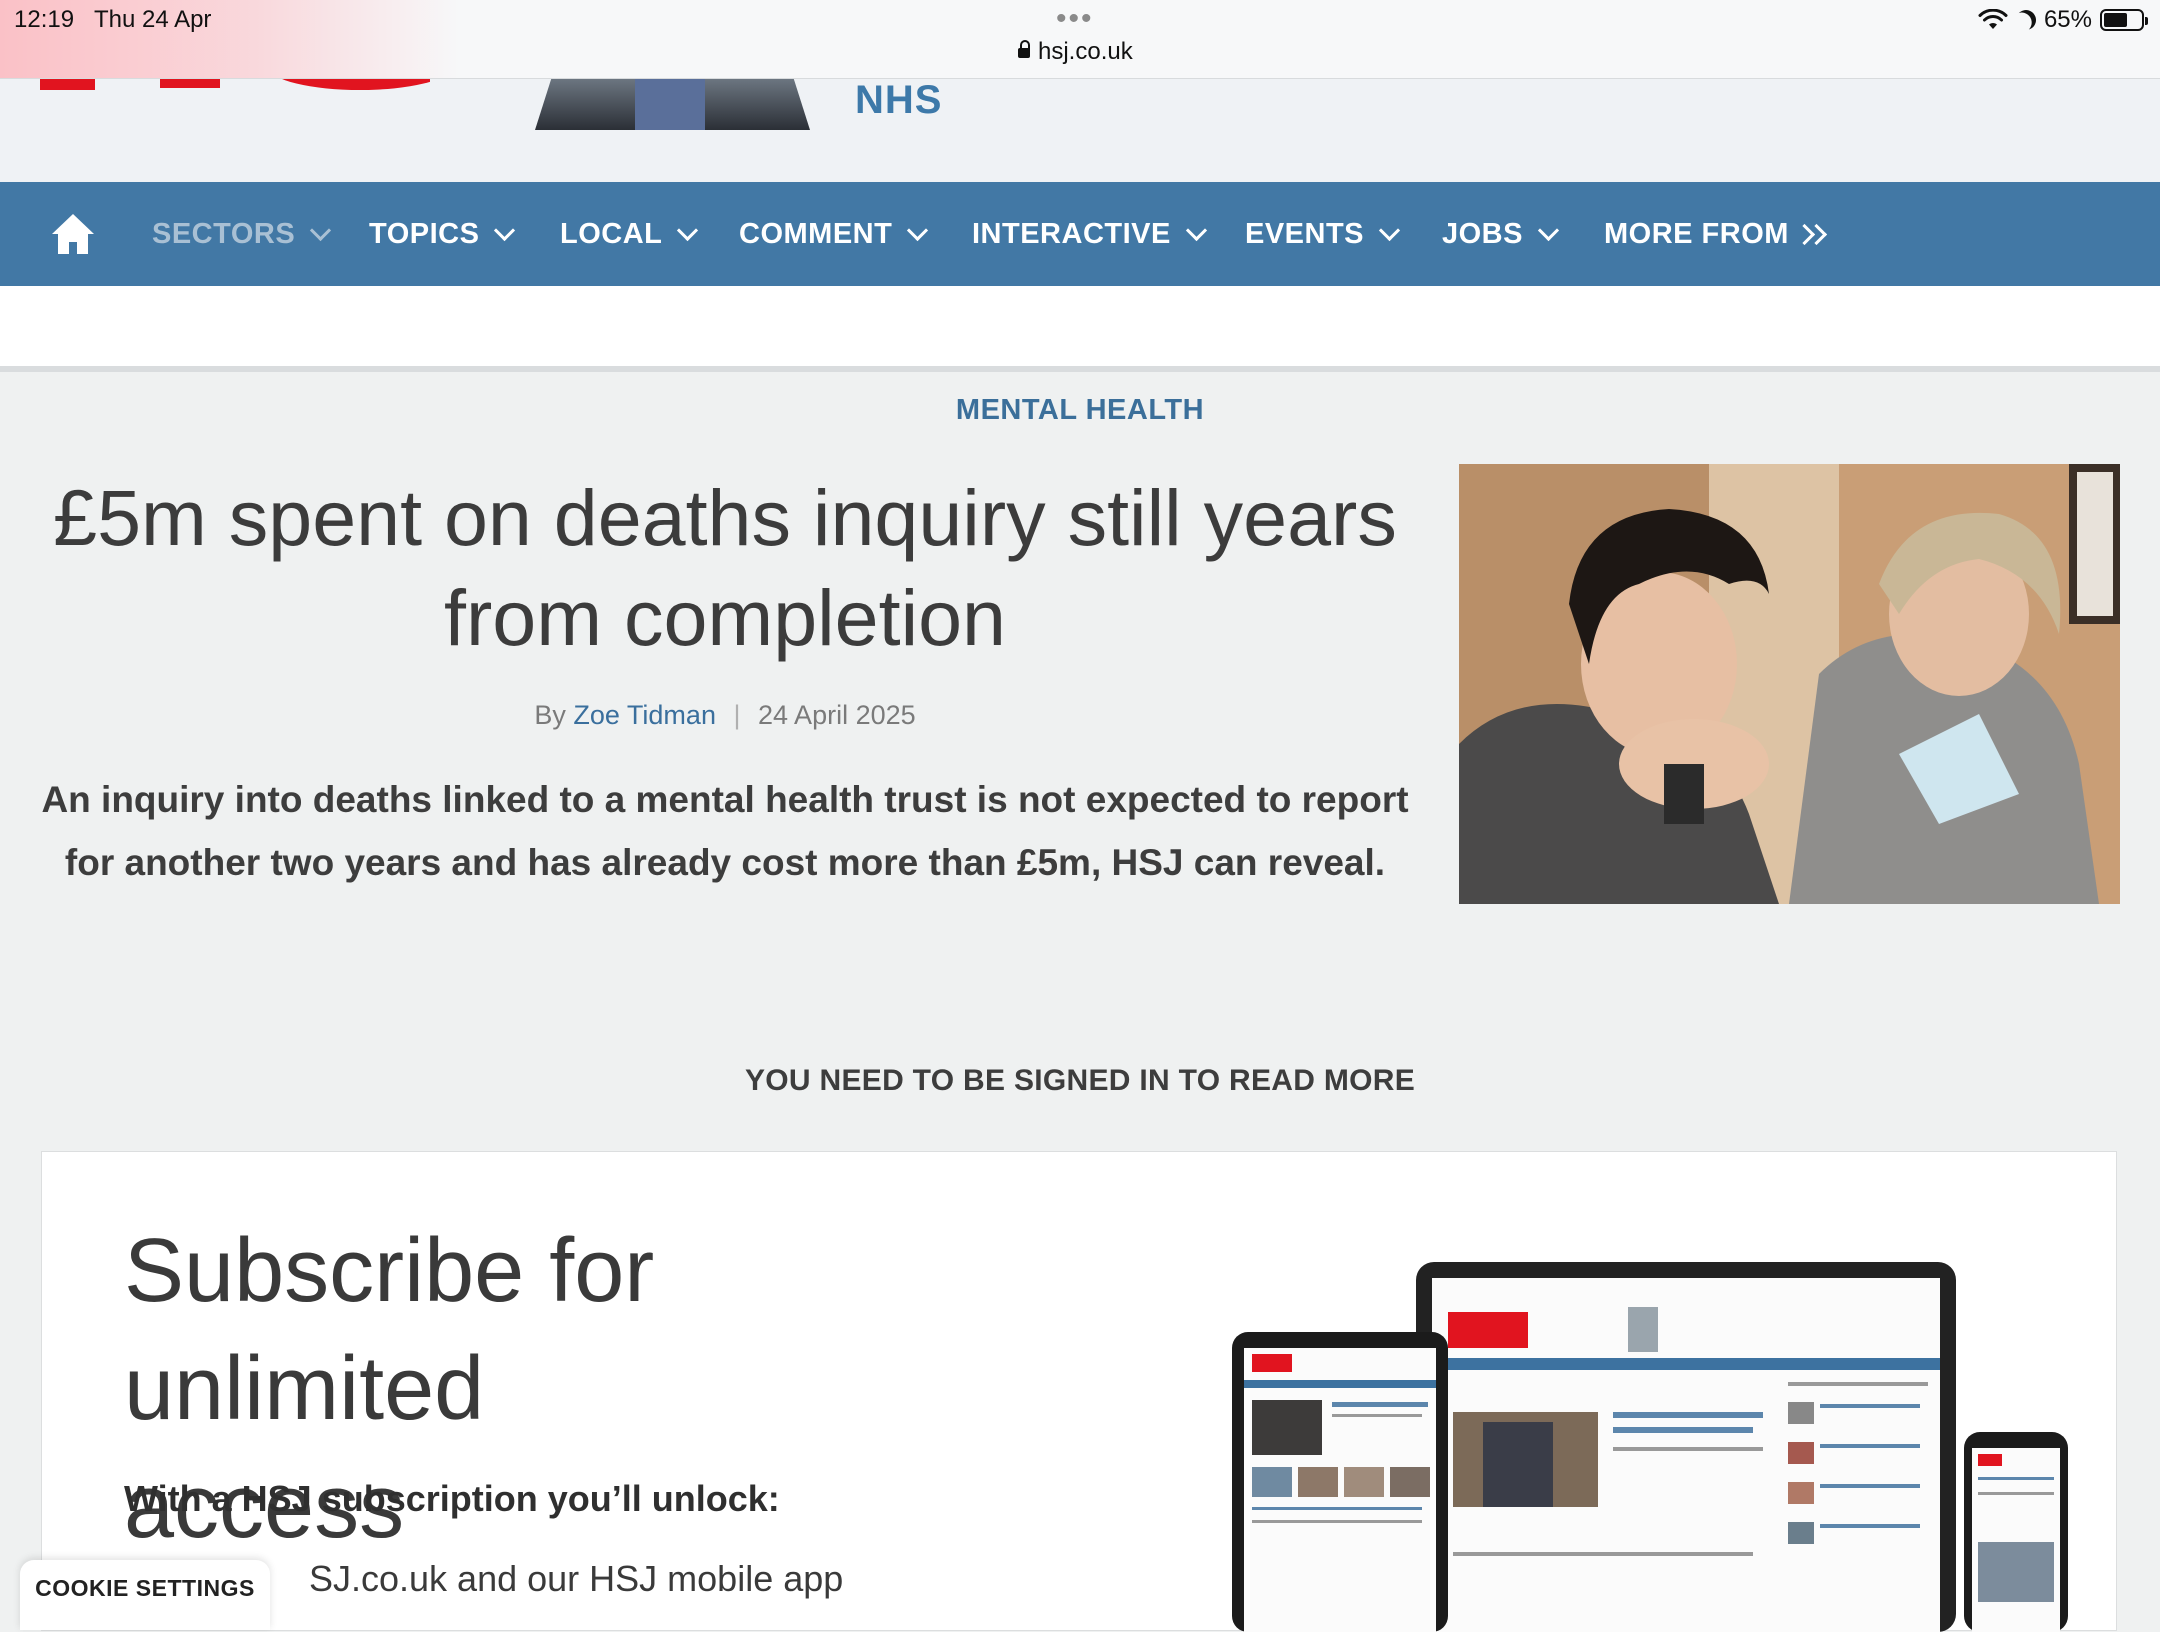  I want to click on double-chevron-right-icon, so click(1810, 235).